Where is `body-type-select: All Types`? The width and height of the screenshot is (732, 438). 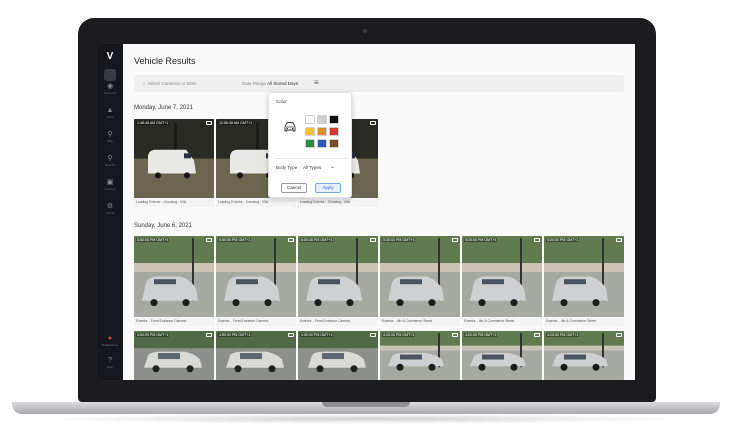 body-type-select: All Types is located at coordinates (312, 167).